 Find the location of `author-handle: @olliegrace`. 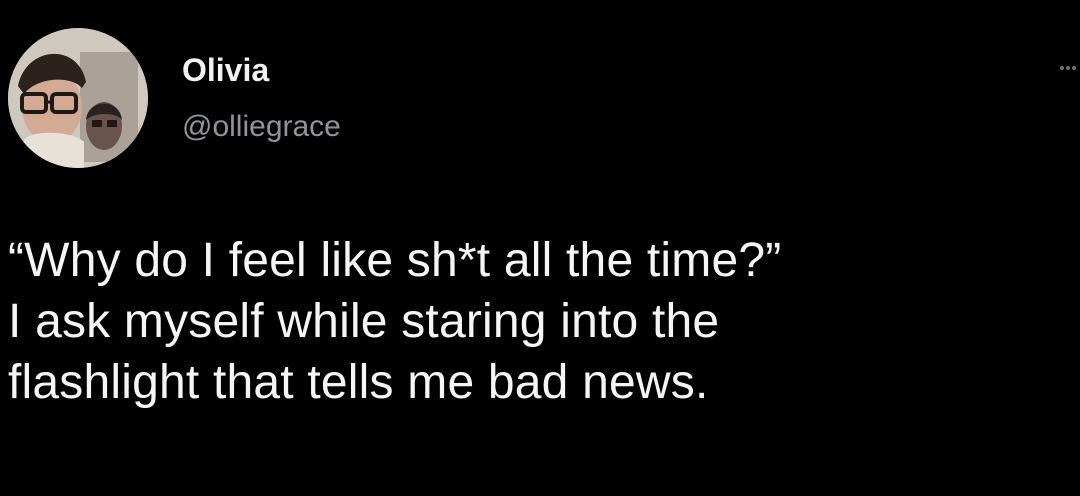

author-handle: @olliegrace is located at coordinates (261, 127).